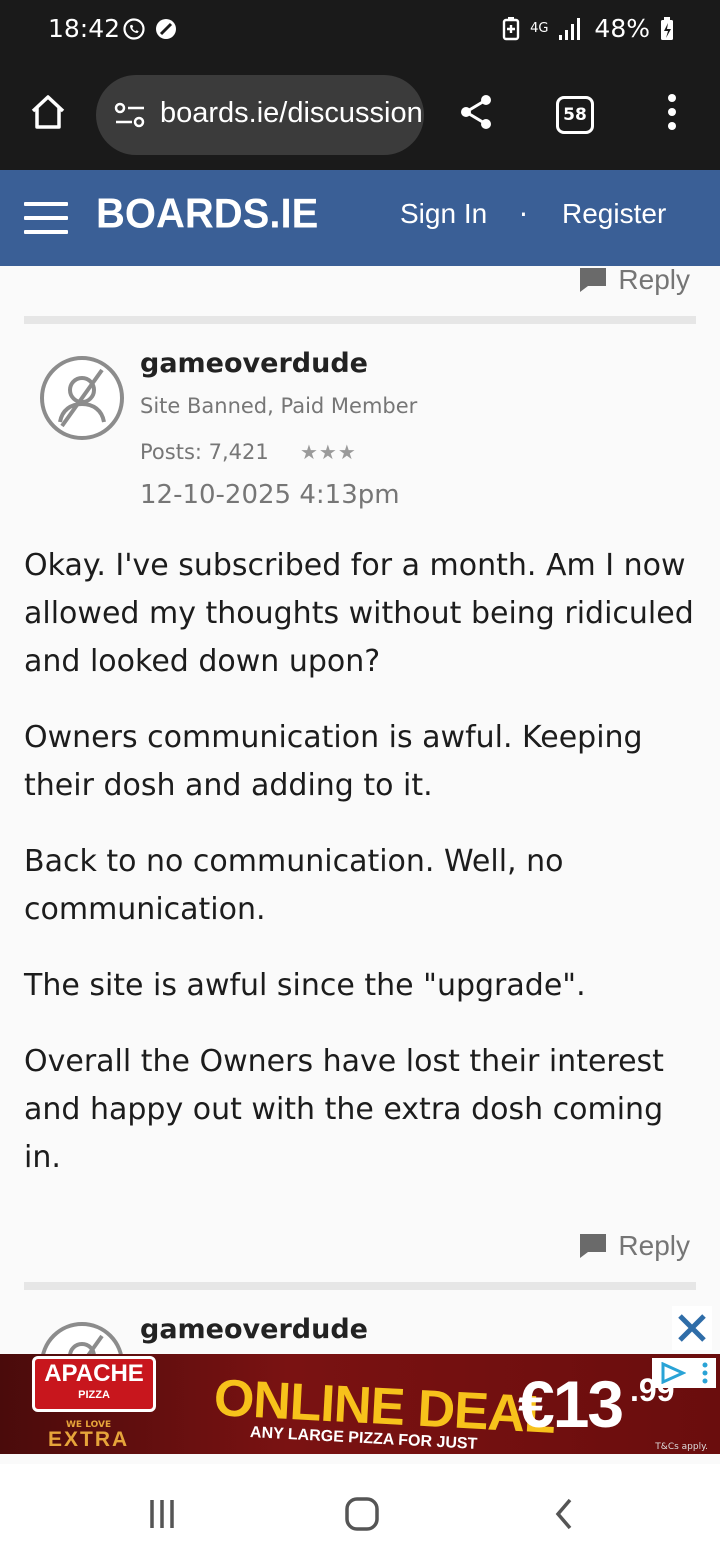 The width and height of the screenshot is (720, 1560). I want to click on status-right: 4G 48%, so click(588, 28).